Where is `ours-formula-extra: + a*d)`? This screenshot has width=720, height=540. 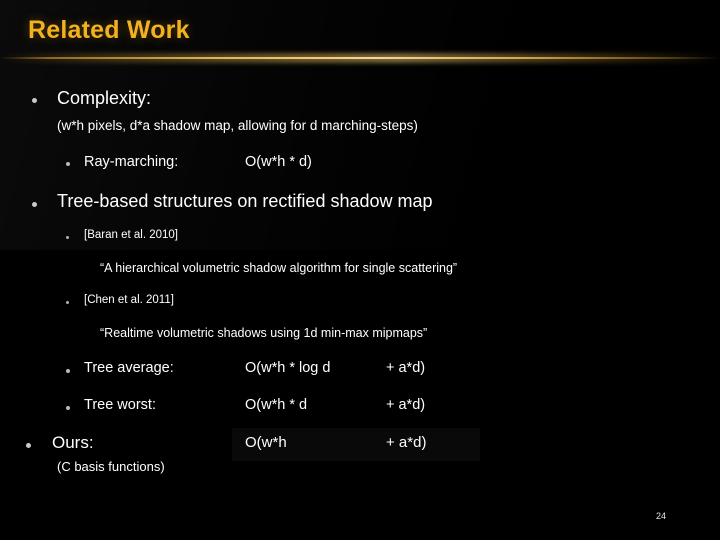
ours-formula-extra: + a*d) is located at coordinates (406, 442).